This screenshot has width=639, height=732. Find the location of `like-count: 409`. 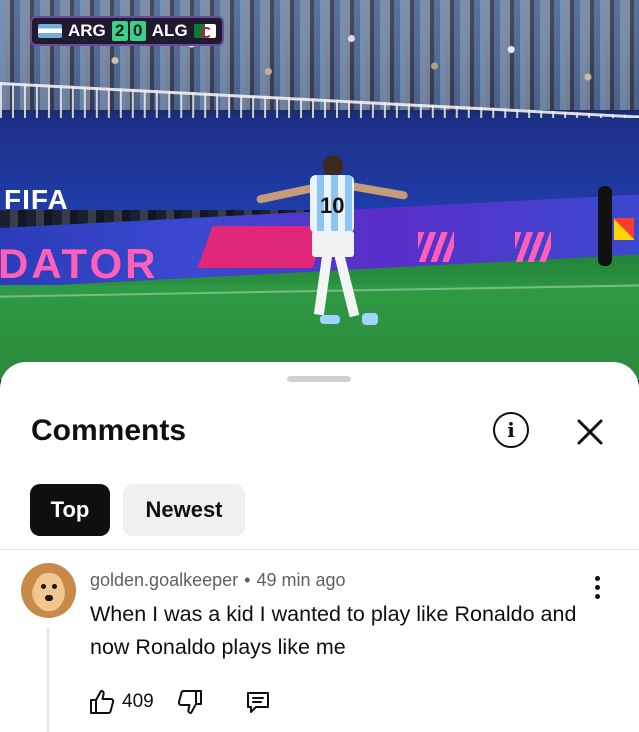

like-count: 409 is located at coordinates (138, 701).